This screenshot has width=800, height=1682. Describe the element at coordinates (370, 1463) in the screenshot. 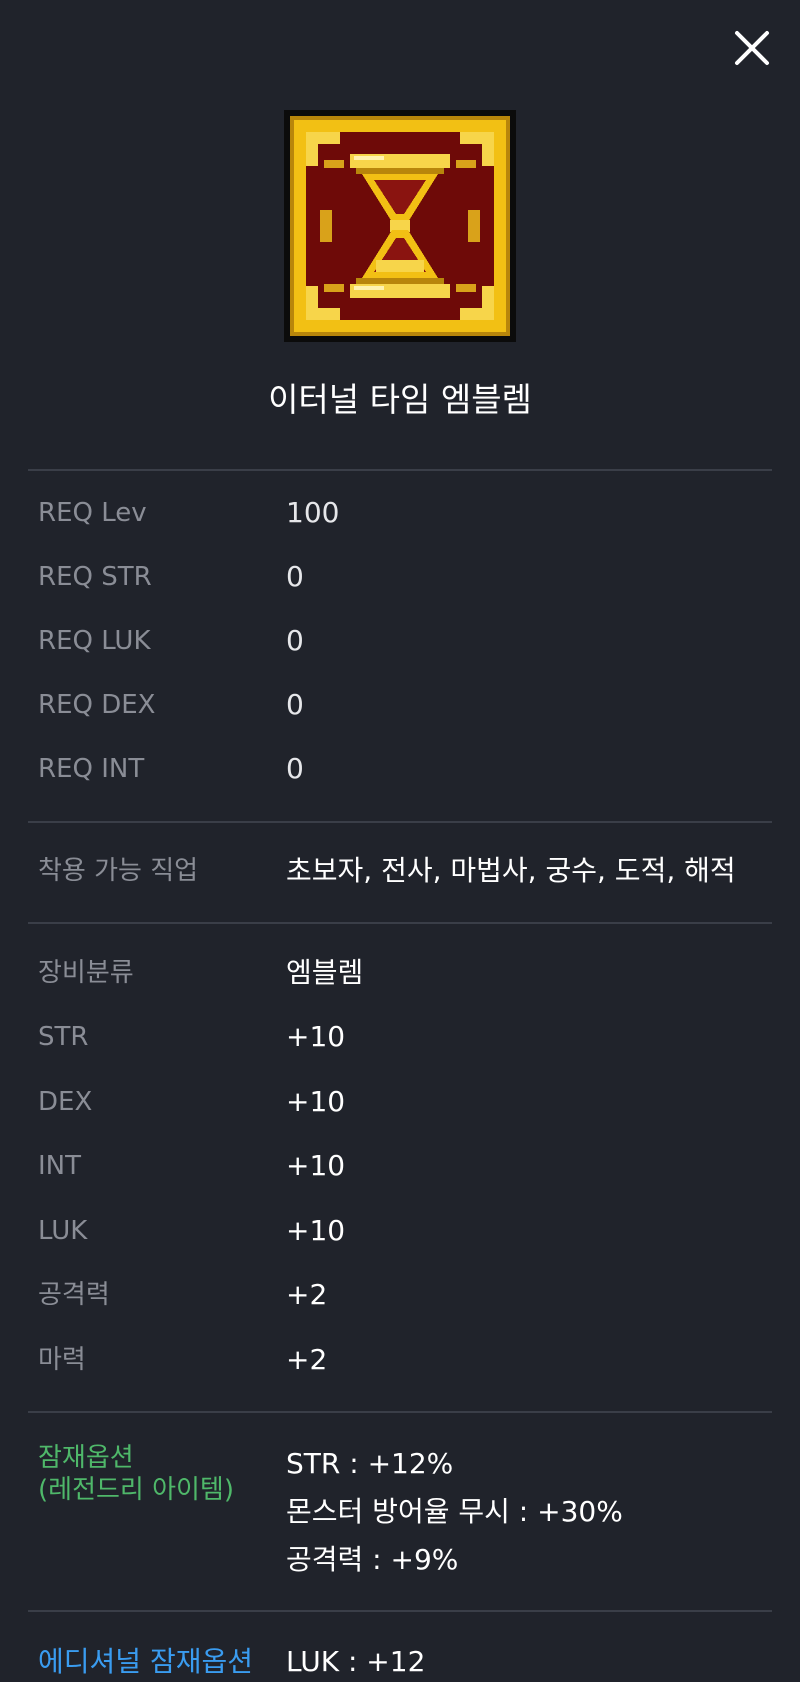

I see `potential-option: STR : +12%` at that location.